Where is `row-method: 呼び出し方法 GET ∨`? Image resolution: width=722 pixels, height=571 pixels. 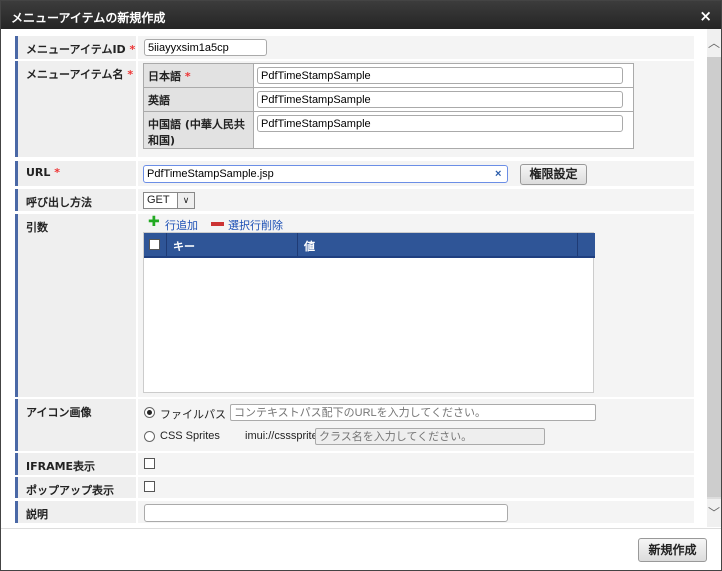
row-method: 呼び出し方法 GET ∨ is located at coordinates (354, 200).